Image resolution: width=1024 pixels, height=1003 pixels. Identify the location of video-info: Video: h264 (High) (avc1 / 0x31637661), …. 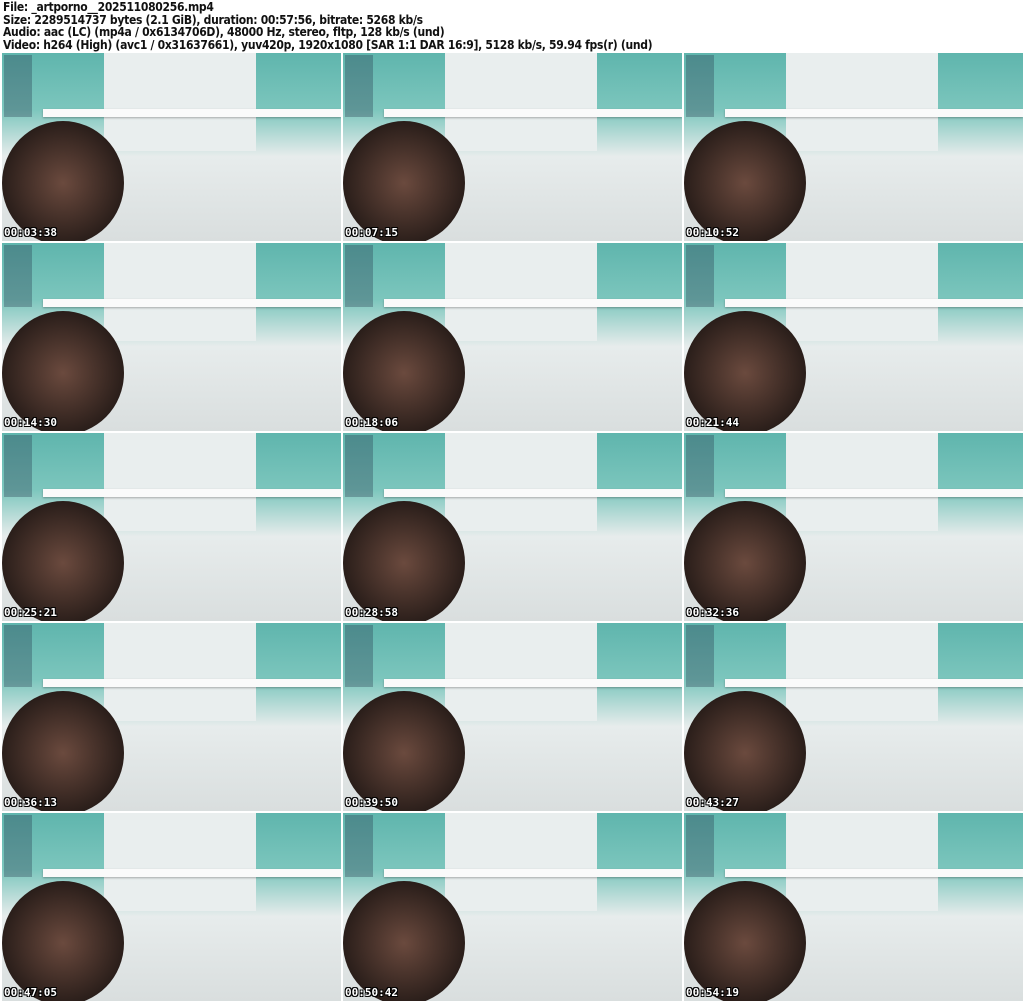
(328, 44).